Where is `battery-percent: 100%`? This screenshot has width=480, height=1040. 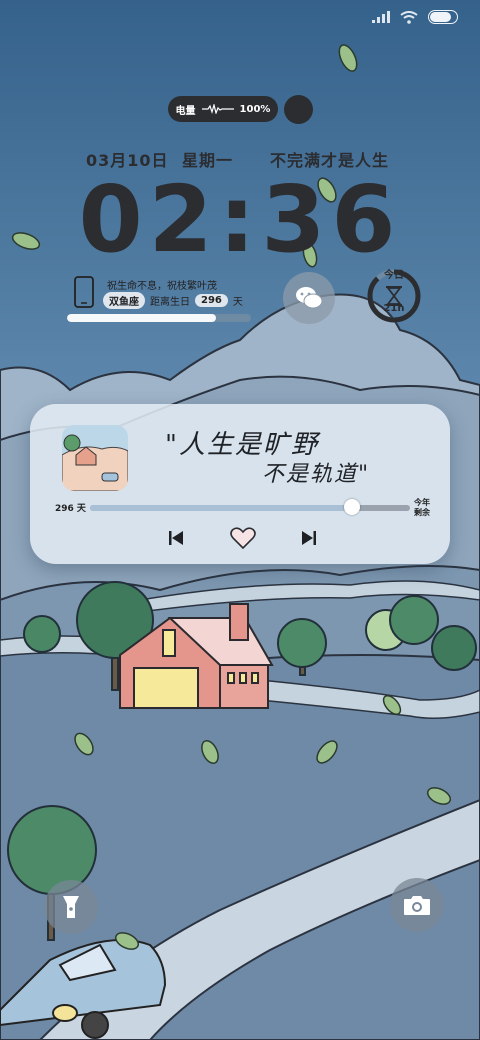
battery-percent: 100% is located at coordinates (255, 109).